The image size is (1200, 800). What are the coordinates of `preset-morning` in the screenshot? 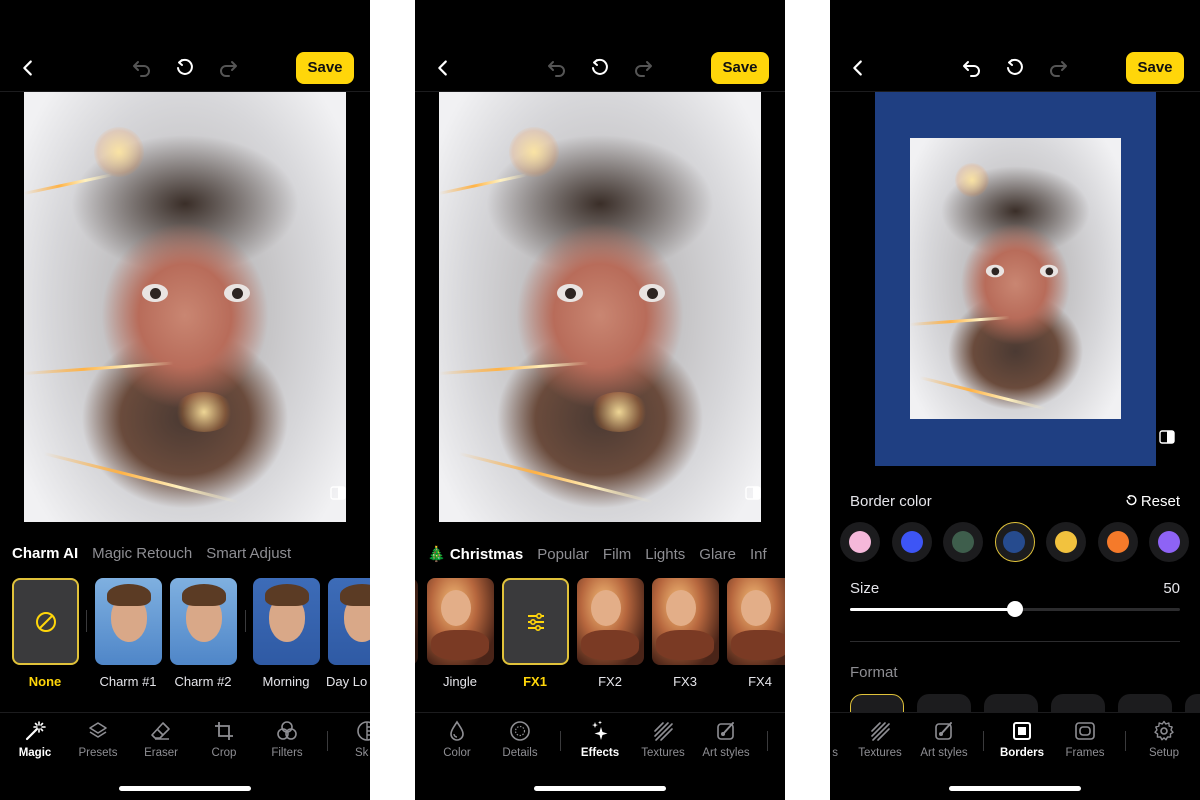 It's located at (286, 621).